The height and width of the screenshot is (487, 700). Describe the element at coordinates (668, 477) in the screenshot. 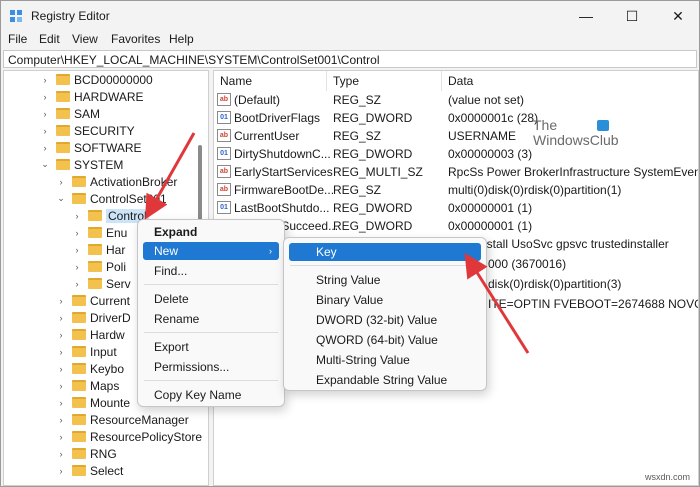

I see `footer-watermark: wsxdn.com` at that location.